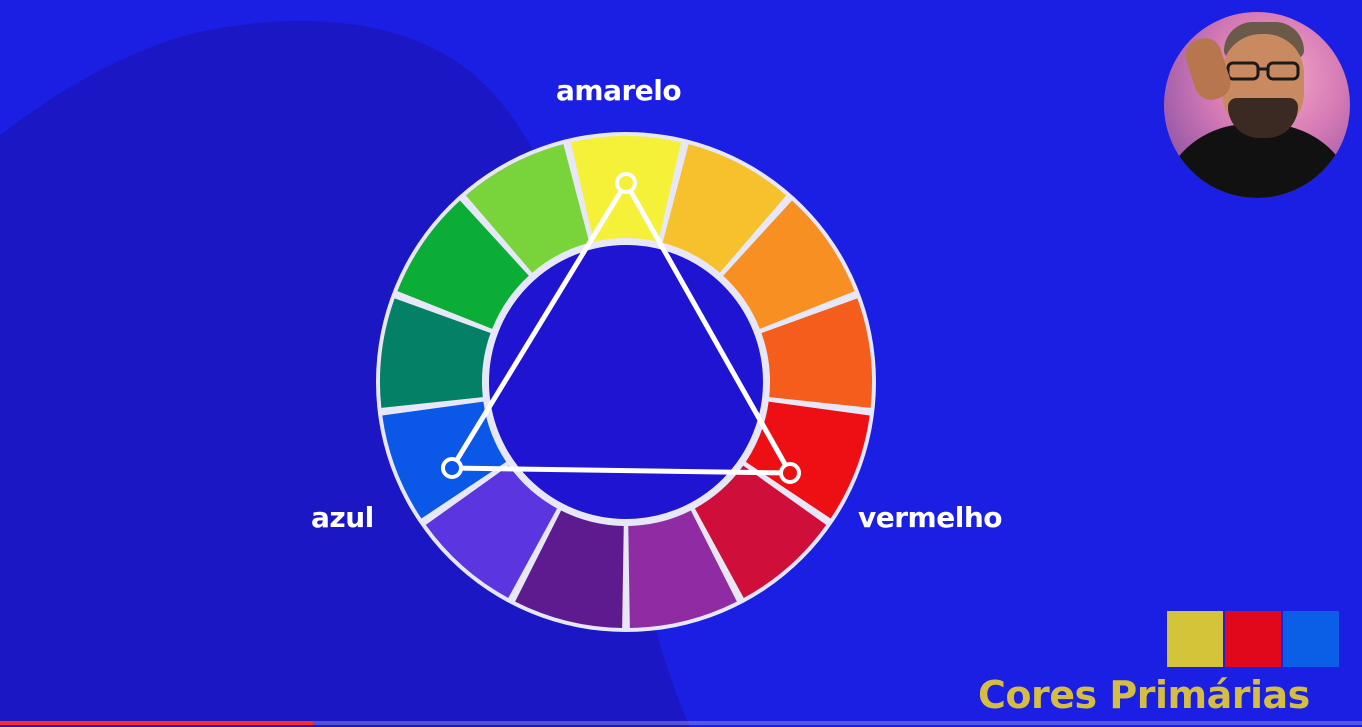 The image size is (1362, 727). I want to click on label-amarelo: amarelo, so click(619, 90).